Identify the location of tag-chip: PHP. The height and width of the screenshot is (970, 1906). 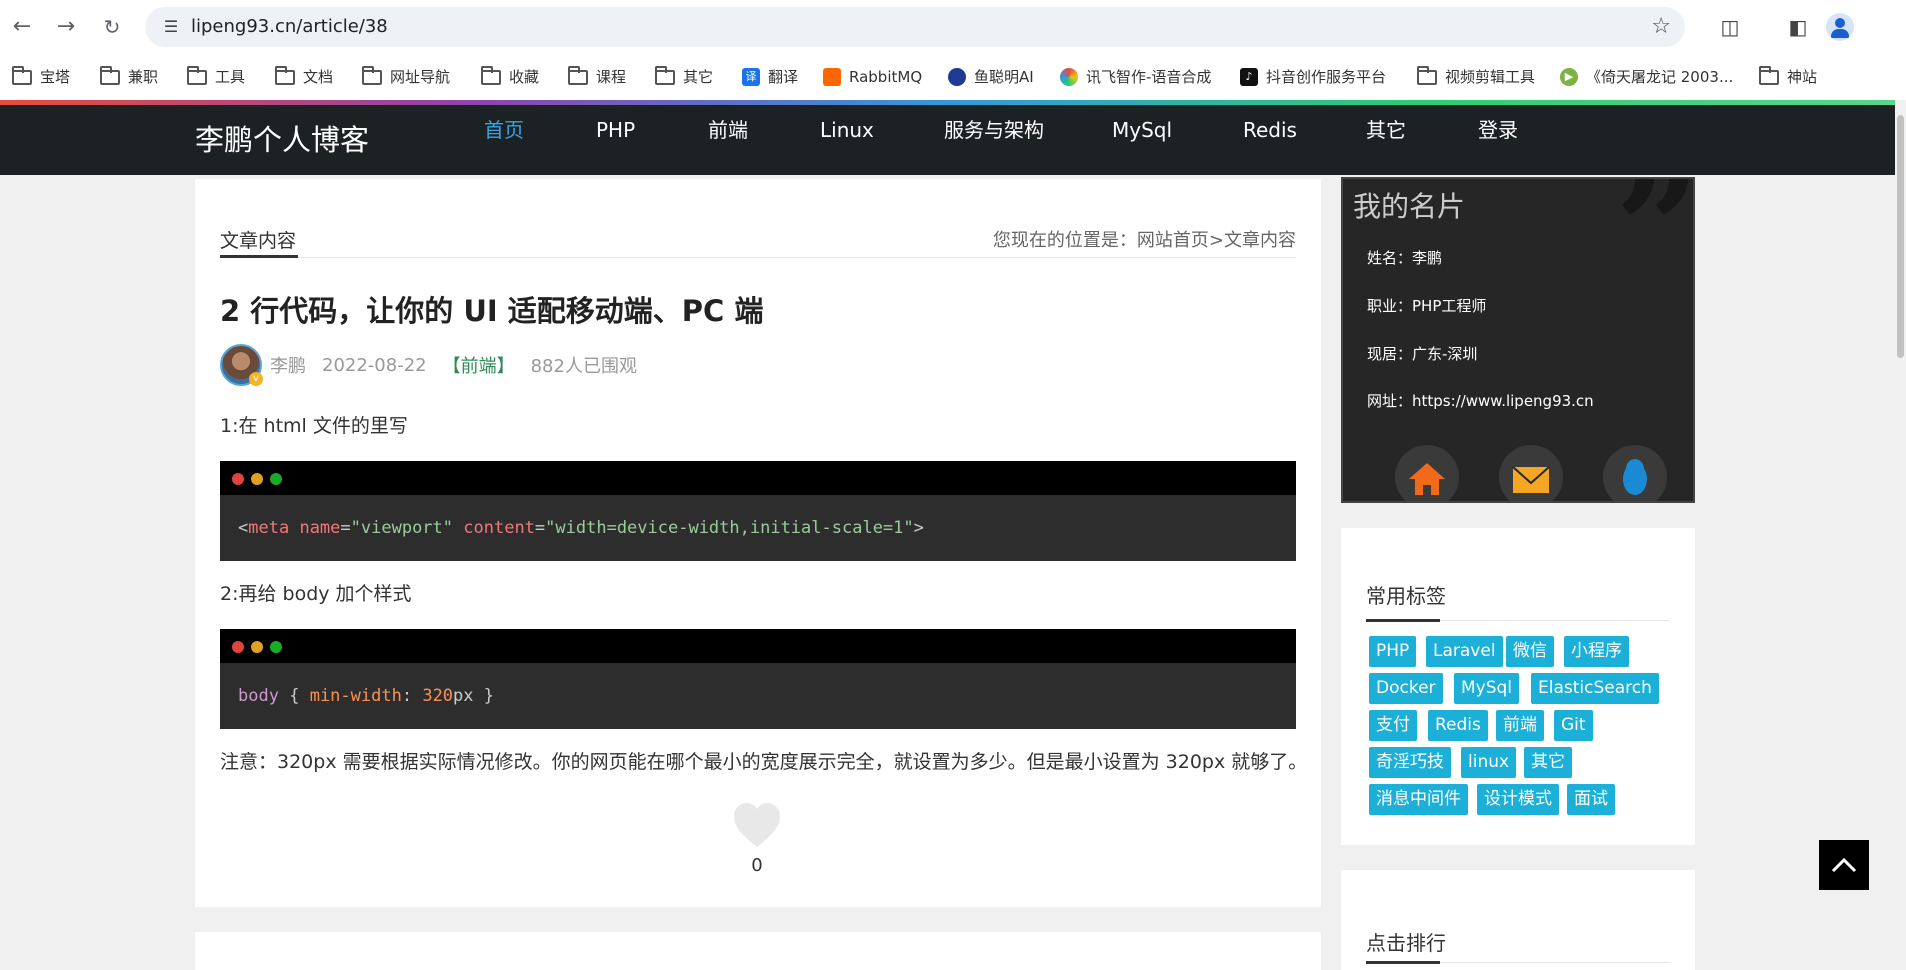
(1393, 651).